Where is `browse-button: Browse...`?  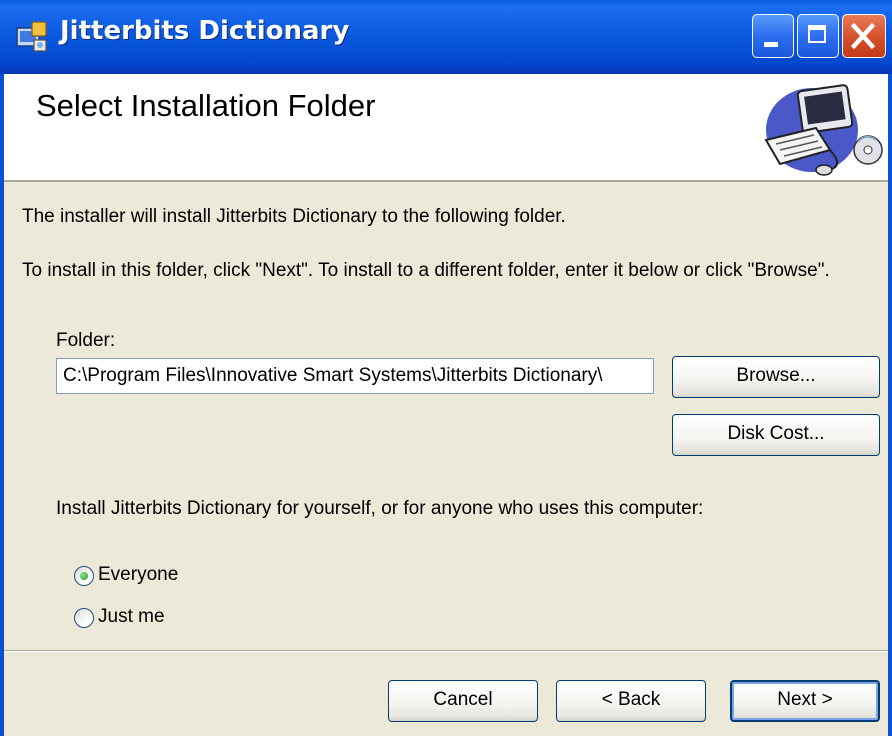
browse-button: Browse... is located at coordinates (776, 377).